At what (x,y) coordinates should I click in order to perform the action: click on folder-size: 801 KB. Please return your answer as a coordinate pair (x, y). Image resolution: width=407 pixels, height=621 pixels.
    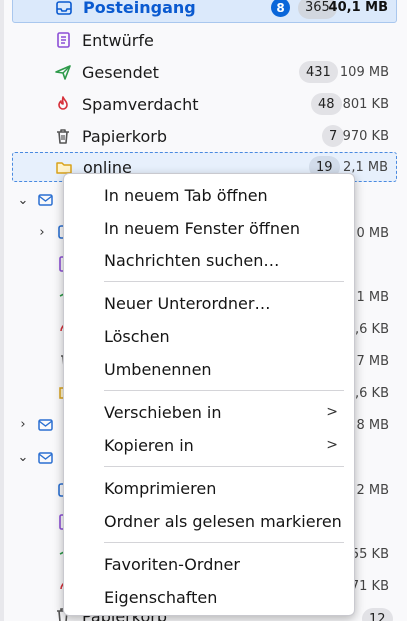
    Looking at the image, I should click on (365, 104).